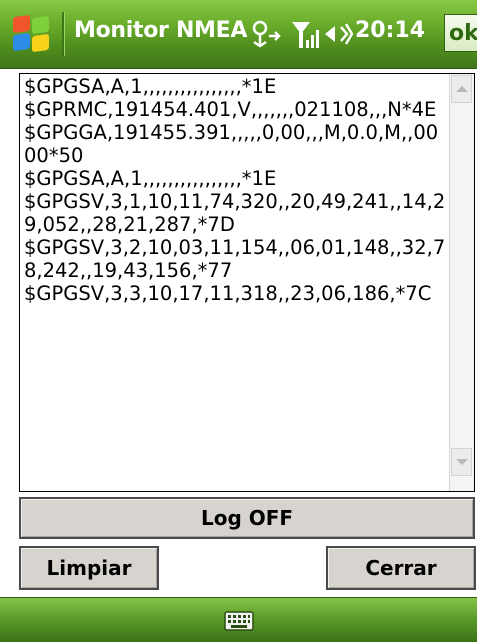 This screenshot has height=642, width=477. Describe the element at coordinates (228, 293) in the screenshot. I see `log-line: $GPGSV,3,3,10,17,11,318,,23,06,186,*7C` at that location.